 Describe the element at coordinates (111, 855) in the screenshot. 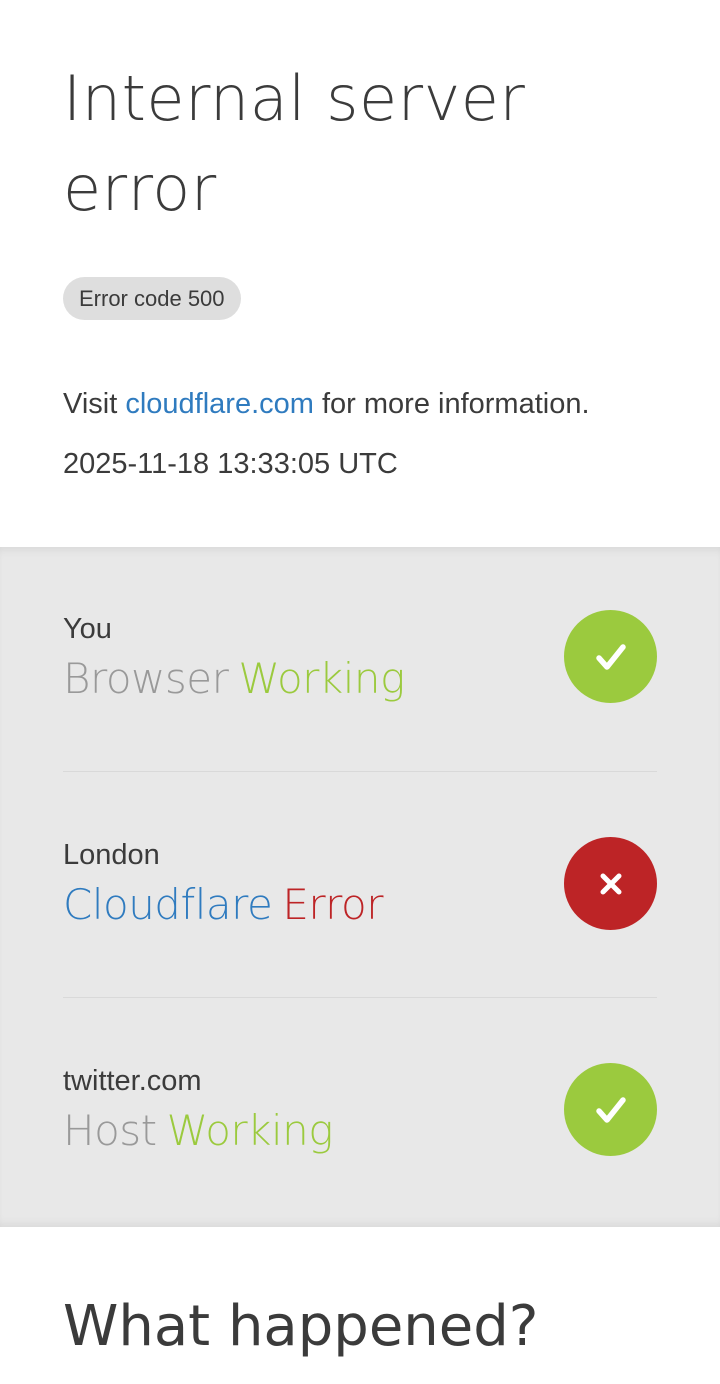

I see `status-location: London` at that location.